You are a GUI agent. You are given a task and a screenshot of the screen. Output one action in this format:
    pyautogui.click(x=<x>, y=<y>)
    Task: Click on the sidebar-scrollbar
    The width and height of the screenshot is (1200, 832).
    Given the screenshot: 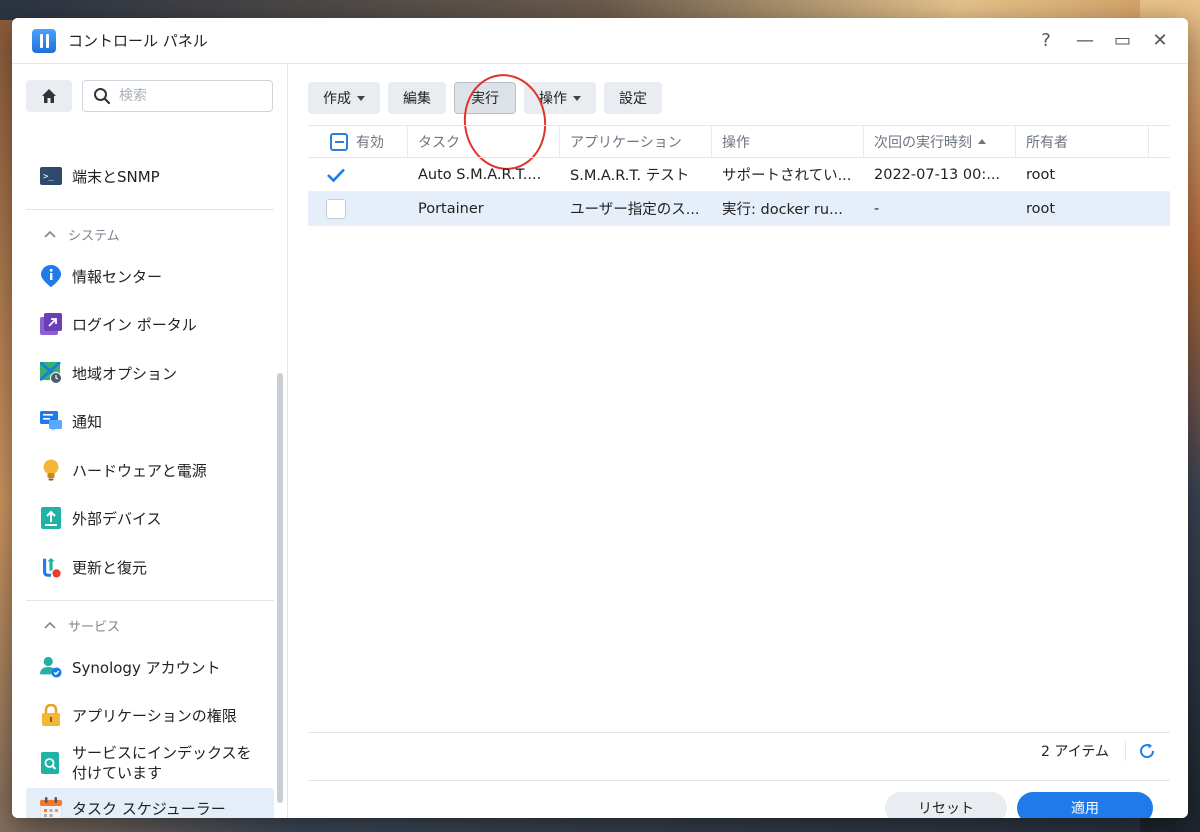 What is the action you would take?
    pyautogui.click(x=280, y=588)
    